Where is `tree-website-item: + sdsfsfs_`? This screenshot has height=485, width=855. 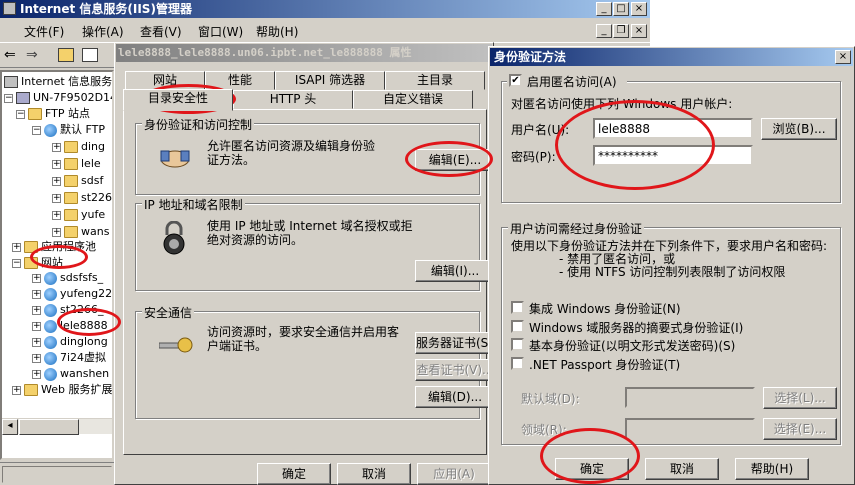
tree-website-item: + sdsfsfs_ is located at coordinates (67, 278).